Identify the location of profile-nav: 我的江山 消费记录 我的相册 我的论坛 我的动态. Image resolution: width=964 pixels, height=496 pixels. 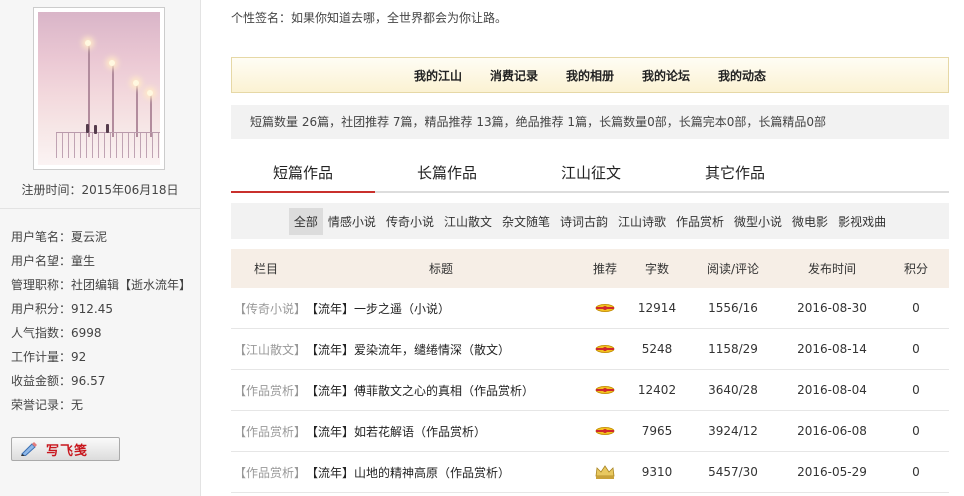
(590, 75).